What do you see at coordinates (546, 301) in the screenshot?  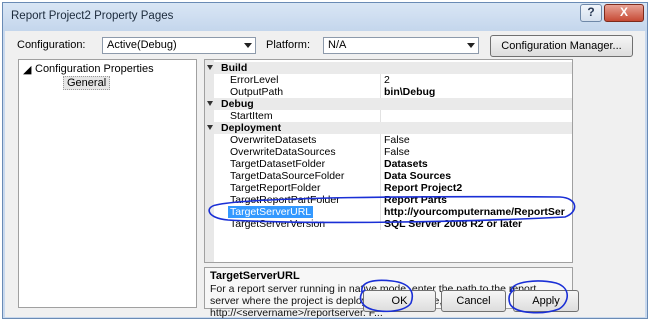 I see `apply-button: Apply` at bounding box center [546, 301].